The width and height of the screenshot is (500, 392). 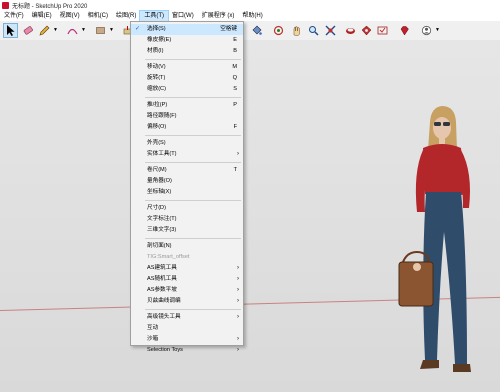 I want to click on menu-item: 旋转(T) Q, so click(x=187, y=78).